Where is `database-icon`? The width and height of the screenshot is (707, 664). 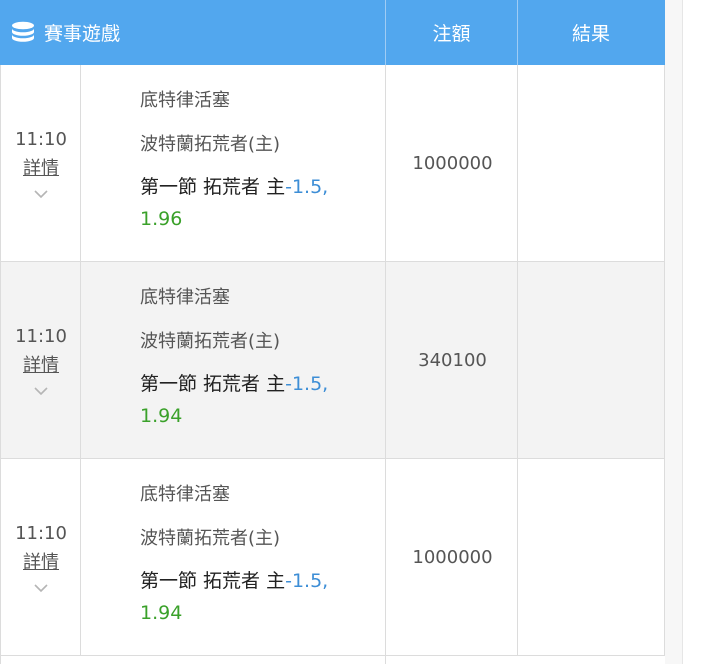 database-icon is located at coordinates (23, 31).